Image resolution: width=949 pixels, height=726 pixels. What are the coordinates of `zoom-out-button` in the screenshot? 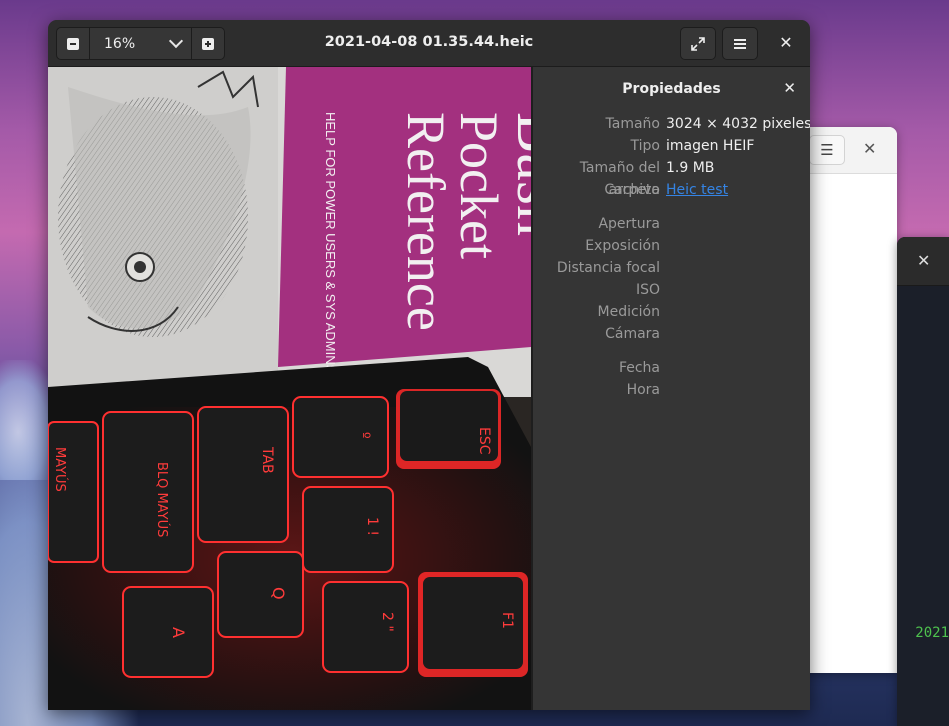 It's located at (73, 43).